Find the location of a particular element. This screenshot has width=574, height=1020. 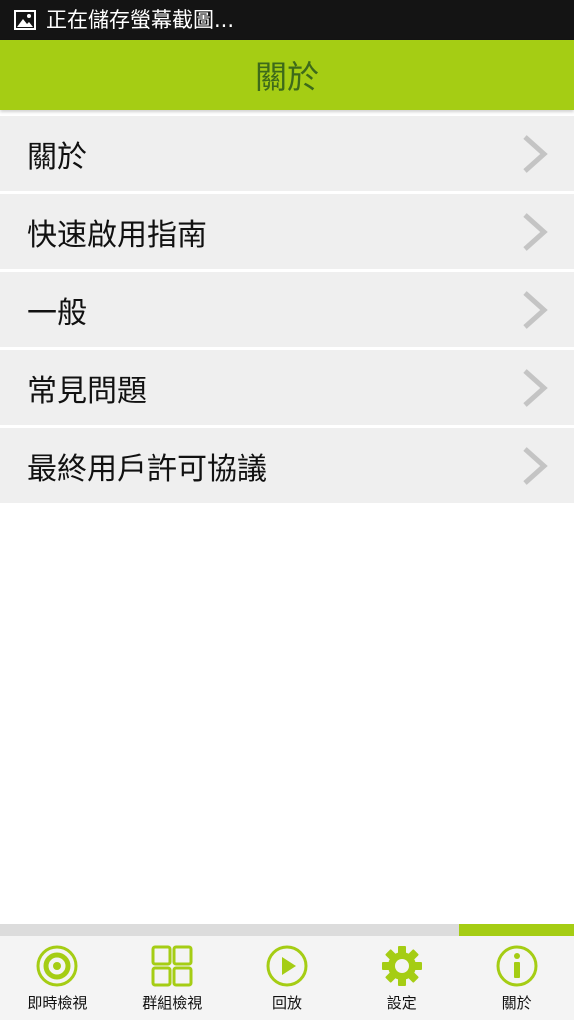

menu-item-label: 快速啟用指南 is located at coordinates (117, 235).